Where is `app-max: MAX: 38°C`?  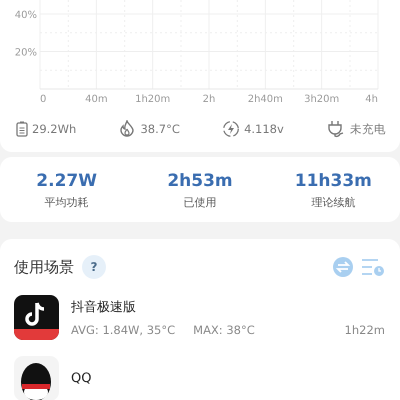
app-max: MAX: 38°C is located at coordinates (224, 330).